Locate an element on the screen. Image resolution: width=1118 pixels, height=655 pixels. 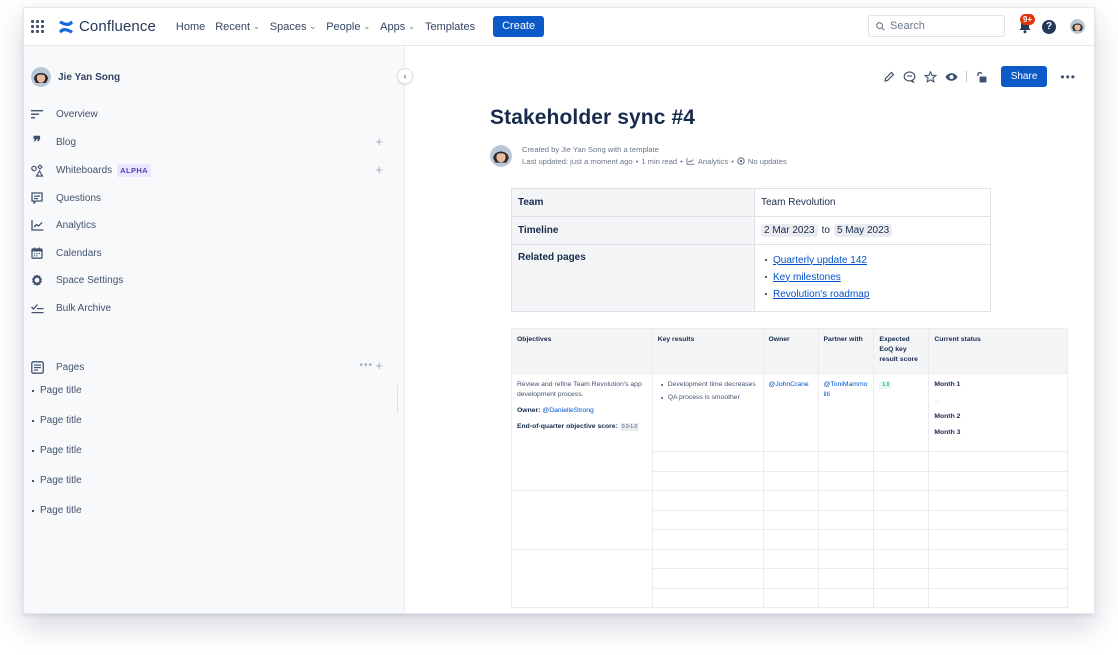
sidebar-item-overview: Overview is located at coordinates (214, 114).